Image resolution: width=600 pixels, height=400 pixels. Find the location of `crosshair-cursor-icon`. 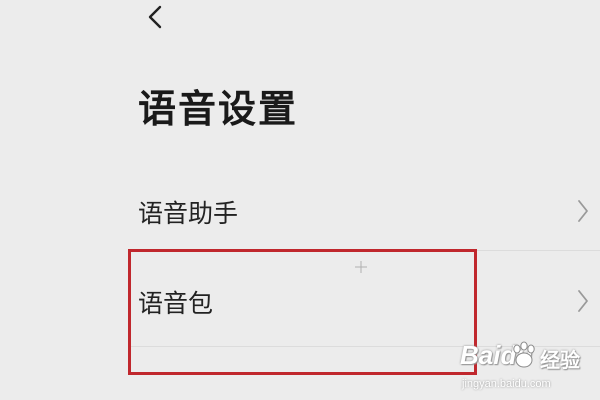

crosshair-cursor-icon is located at coordinates (361, 265).